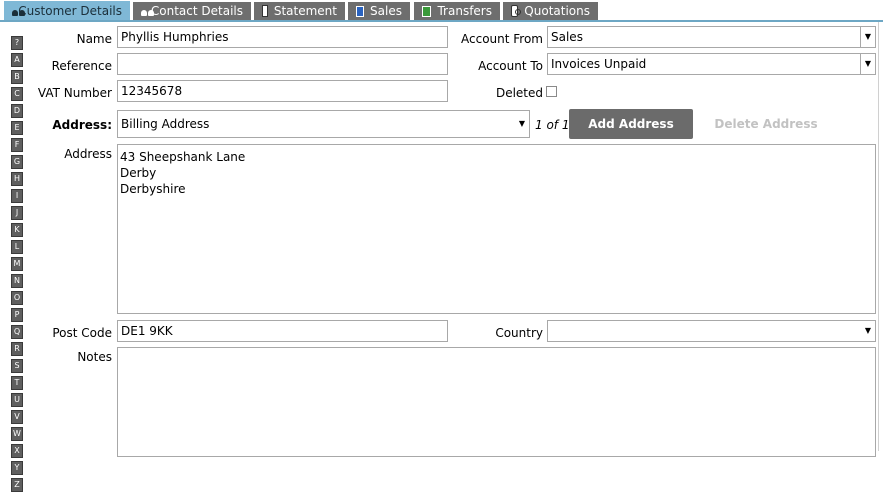  Describe the element at coordinates (17, 213) in the screenshot. I see `alpha-index-j: J` at that location.